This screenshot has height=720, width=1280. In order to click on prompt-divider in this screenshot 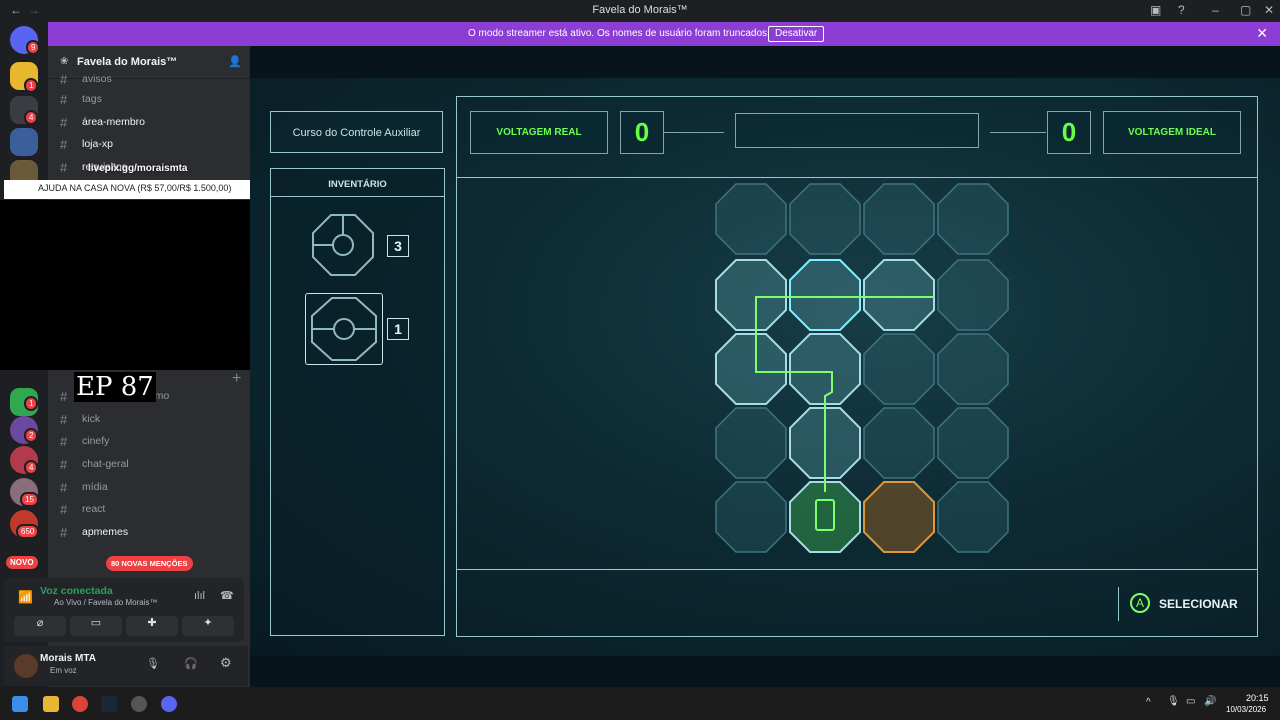, I will do `click(1118, 604)`.